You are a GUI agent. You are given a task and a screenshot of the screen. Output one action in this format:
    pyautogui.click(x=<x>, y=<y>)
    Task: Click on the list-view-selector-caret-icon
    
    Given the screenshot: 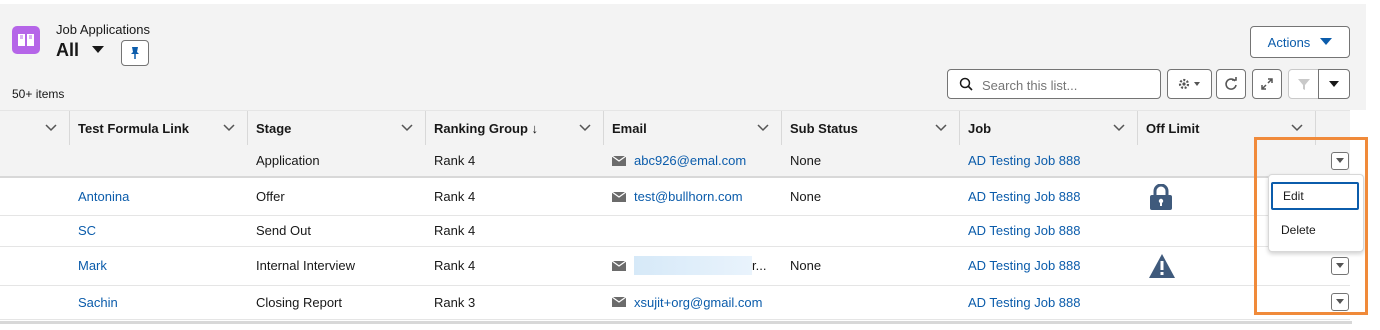 What is the action you would take?
    pyautogui.click(x=98, y=49)
    